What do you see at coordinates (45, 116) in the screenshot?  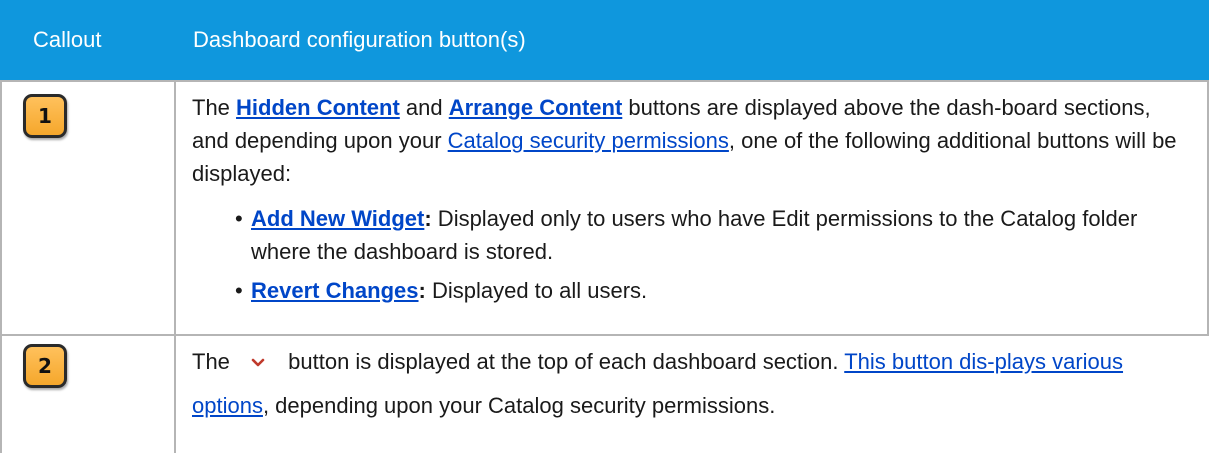 I see `callout-badge-1: 1` at bounding box center [45, 116].